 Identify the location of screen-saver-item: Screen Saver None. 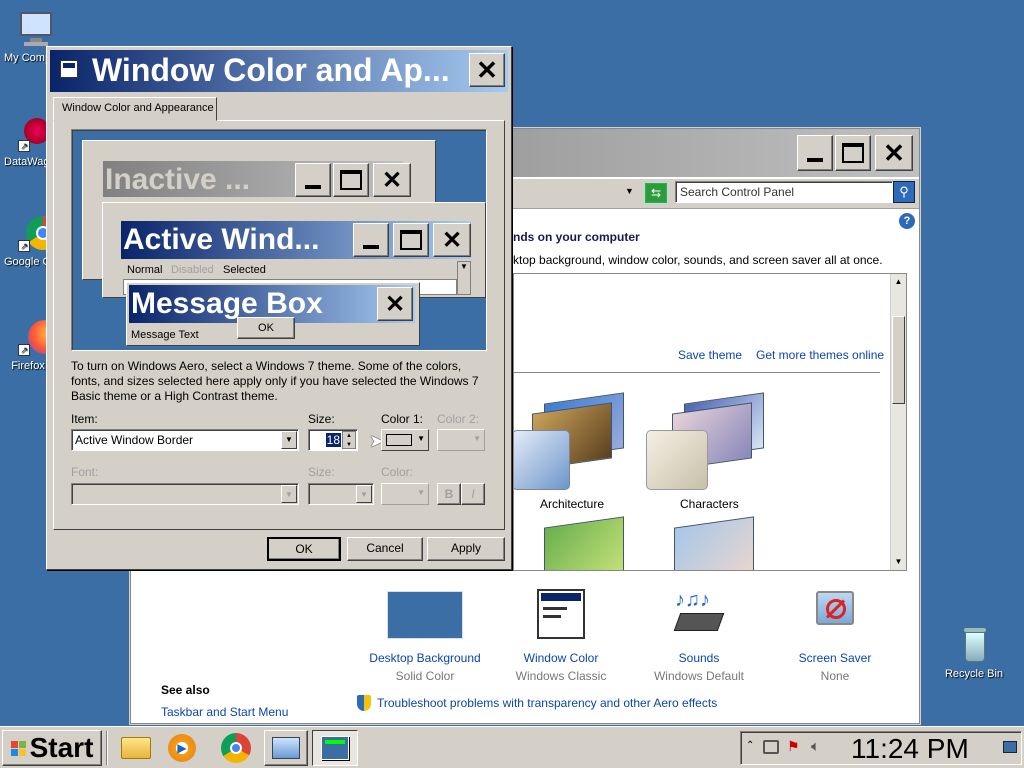
(835, 637).